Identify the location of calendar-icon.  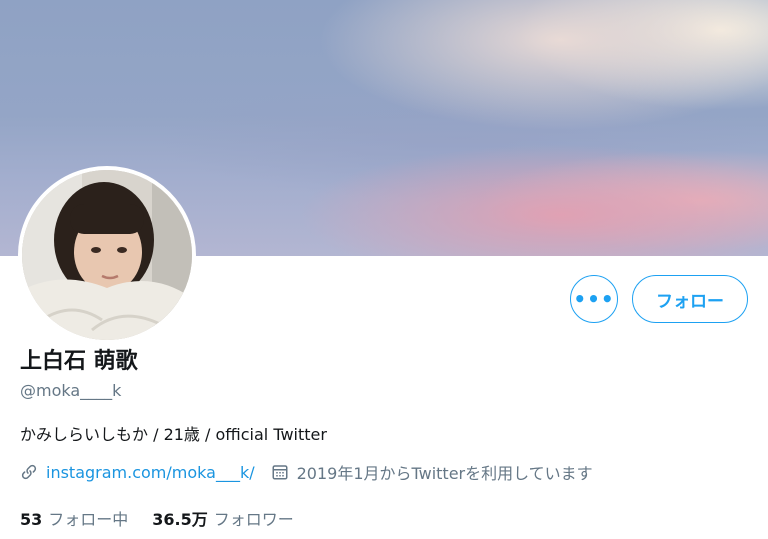
(280, 472).